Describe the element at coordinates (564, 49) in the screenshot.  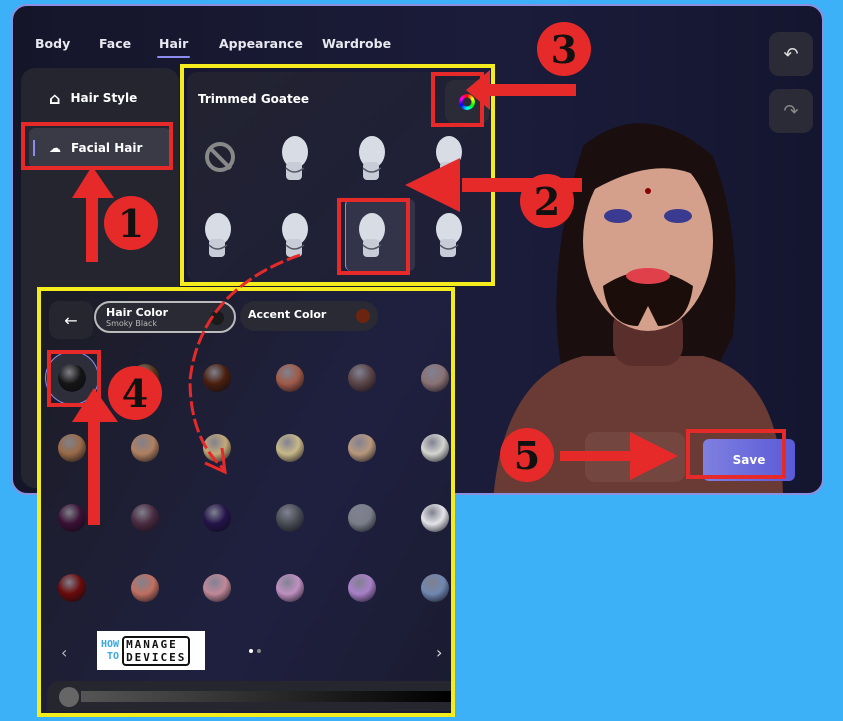
I see `step-number-3: 3` at that location.